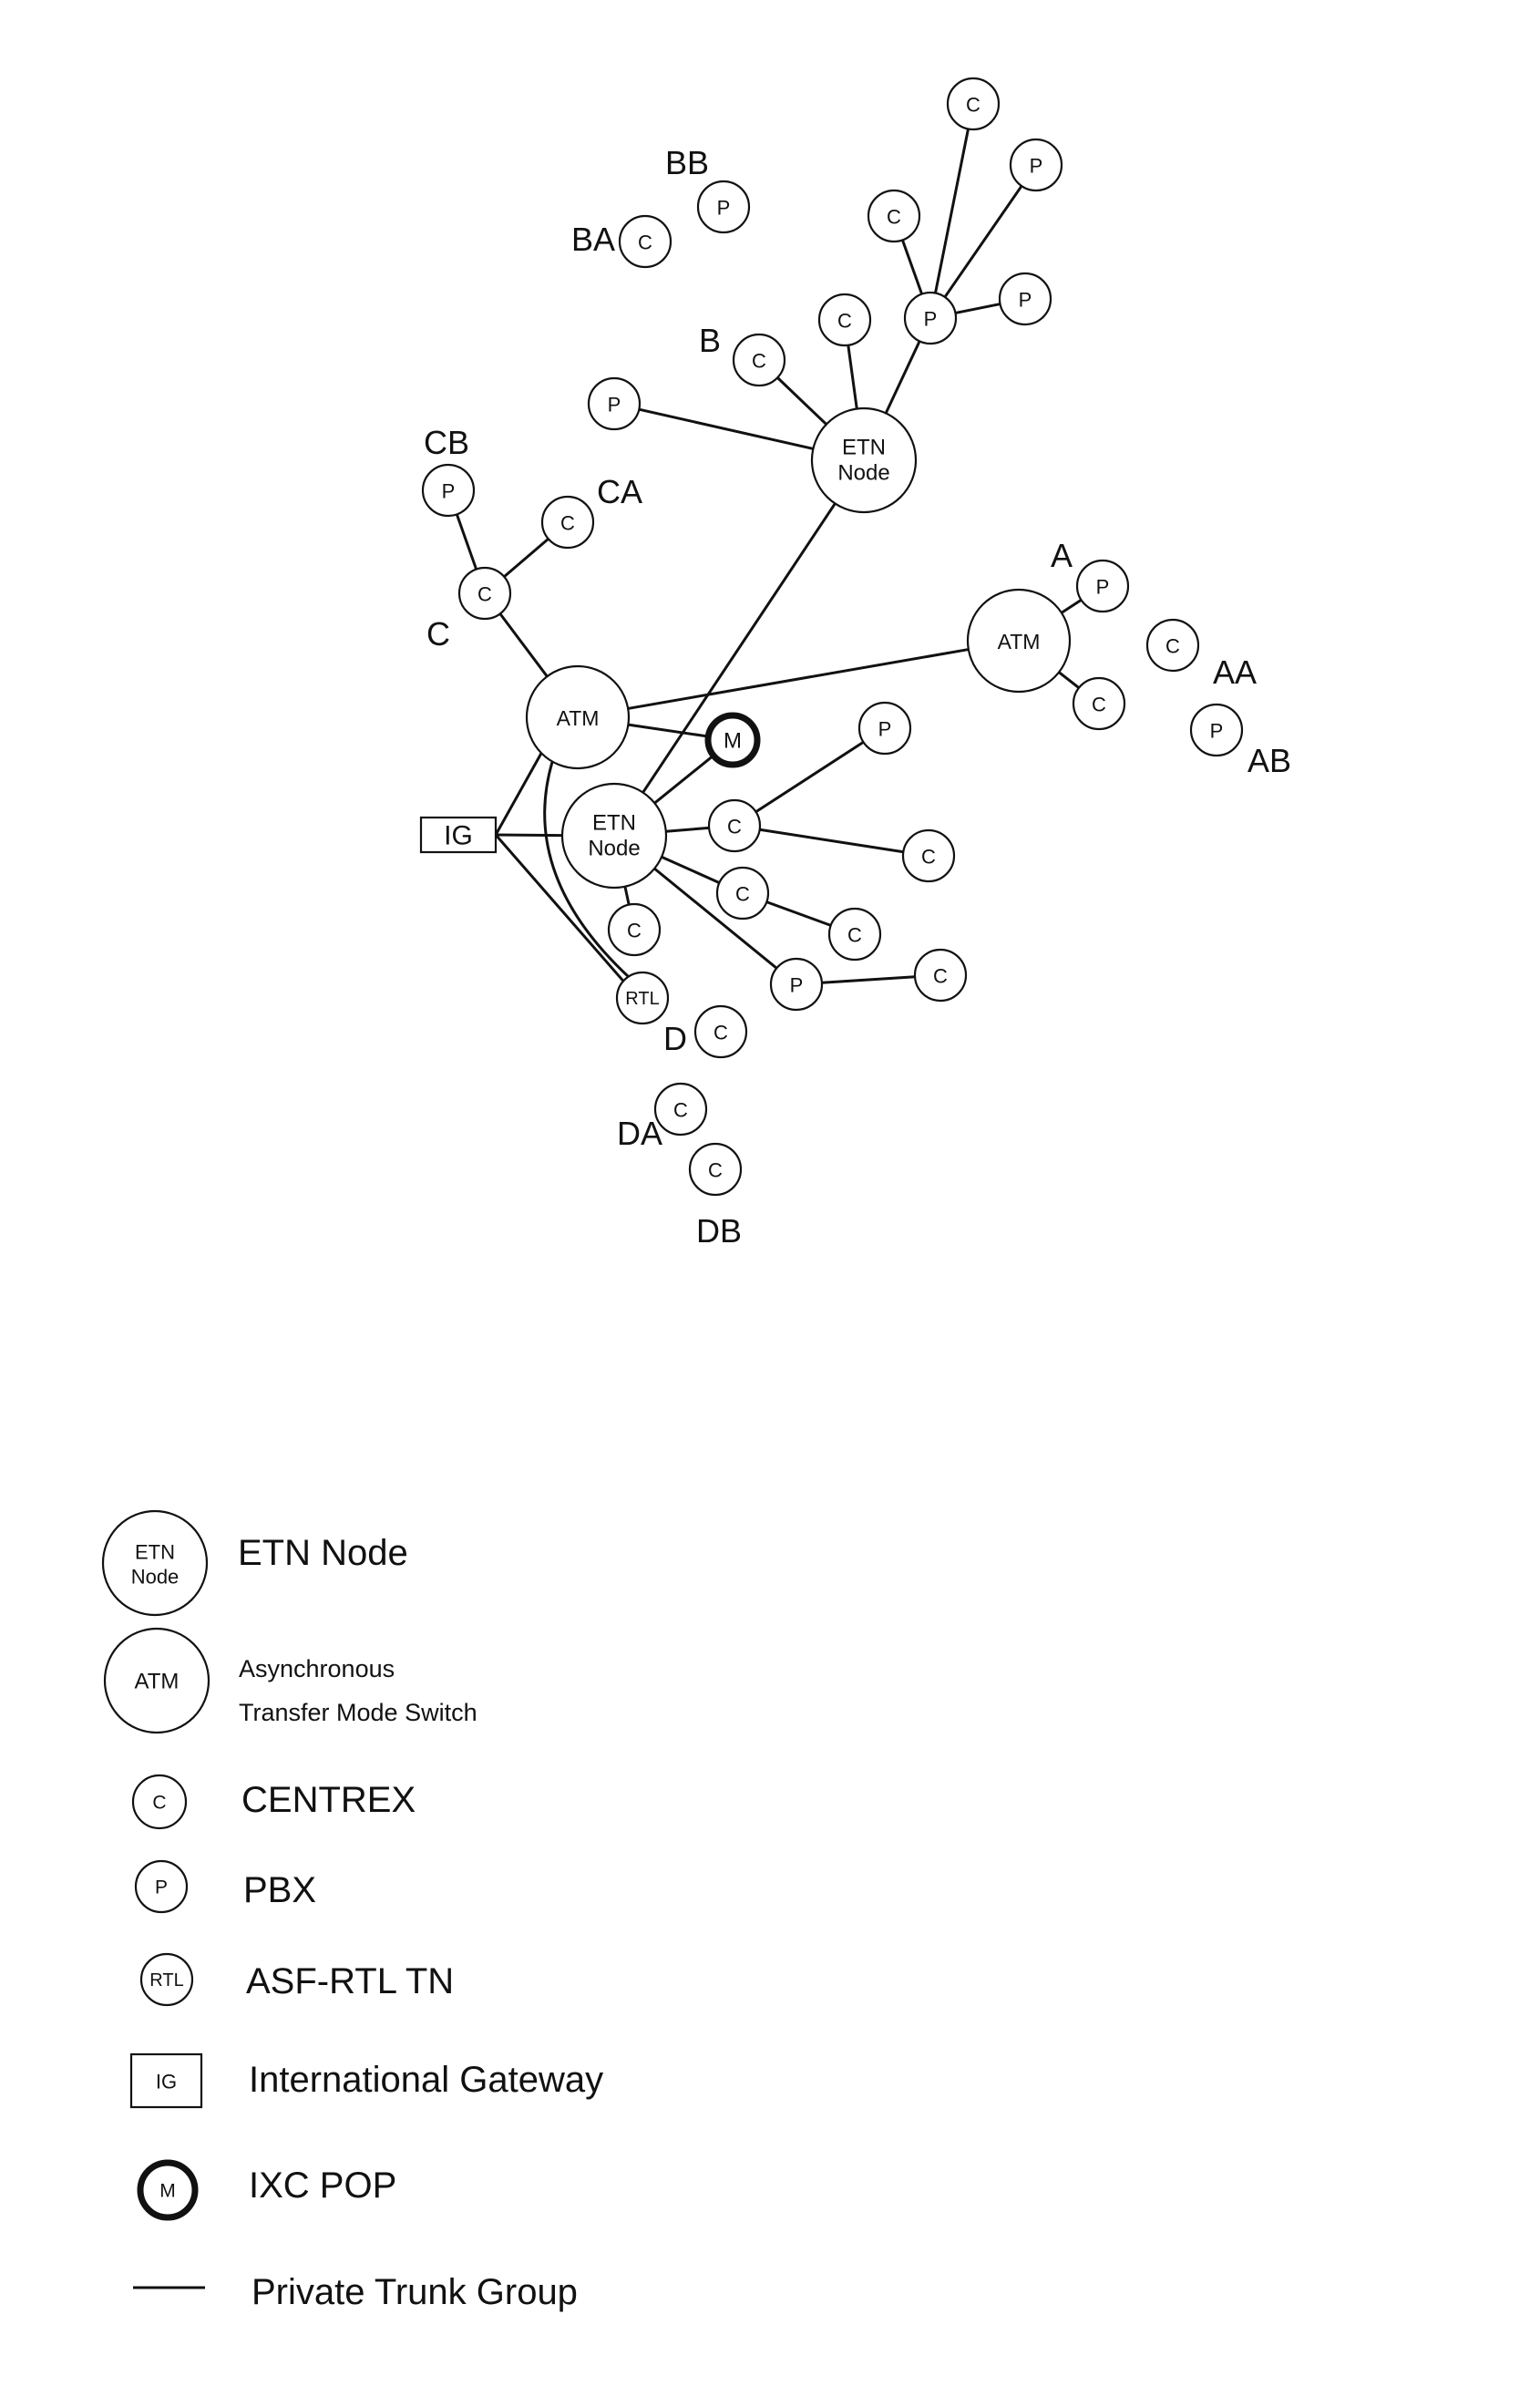  Describe the element at coordinates (810, 777) in the screenshot. I see `trunk-edge-l_c1-l_p` at that location.